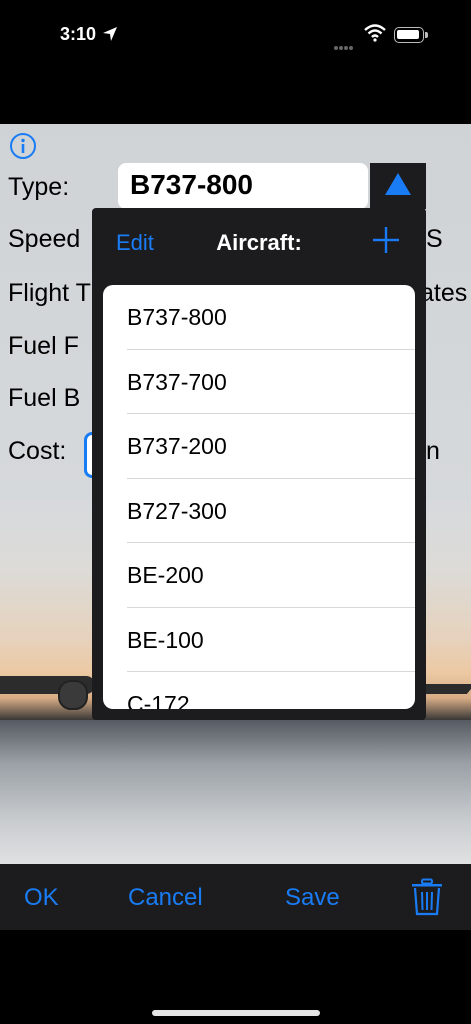  I want to click on flight-unit-label: ates, so click(444, 293).